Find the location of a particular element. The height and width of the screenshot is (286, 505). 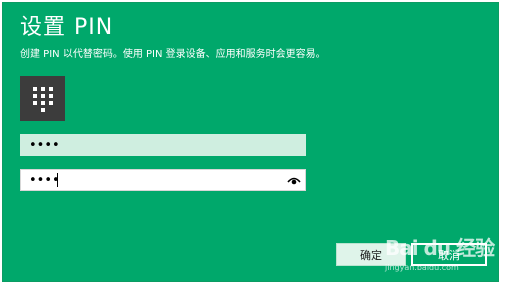

cancel-button: 取消 is located at coordinates (449, 254).